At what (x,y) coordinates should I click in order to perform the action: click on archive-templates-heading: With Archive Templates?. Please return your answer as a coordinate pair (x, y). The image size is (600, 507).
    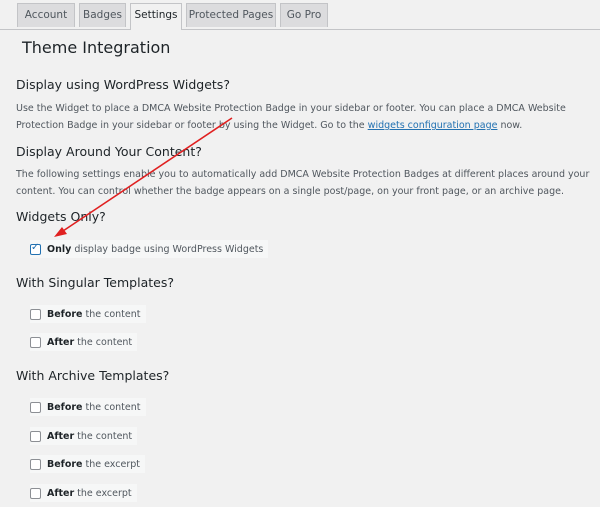
    Looking at the image, I should click on (93, 375).